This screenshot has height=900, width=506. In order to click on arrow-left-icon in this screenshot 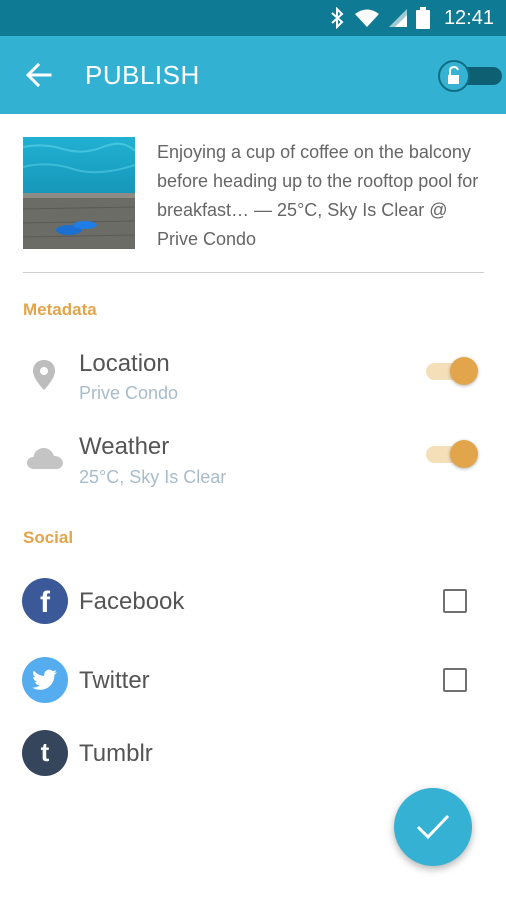, I will do `click(38, 75)`.